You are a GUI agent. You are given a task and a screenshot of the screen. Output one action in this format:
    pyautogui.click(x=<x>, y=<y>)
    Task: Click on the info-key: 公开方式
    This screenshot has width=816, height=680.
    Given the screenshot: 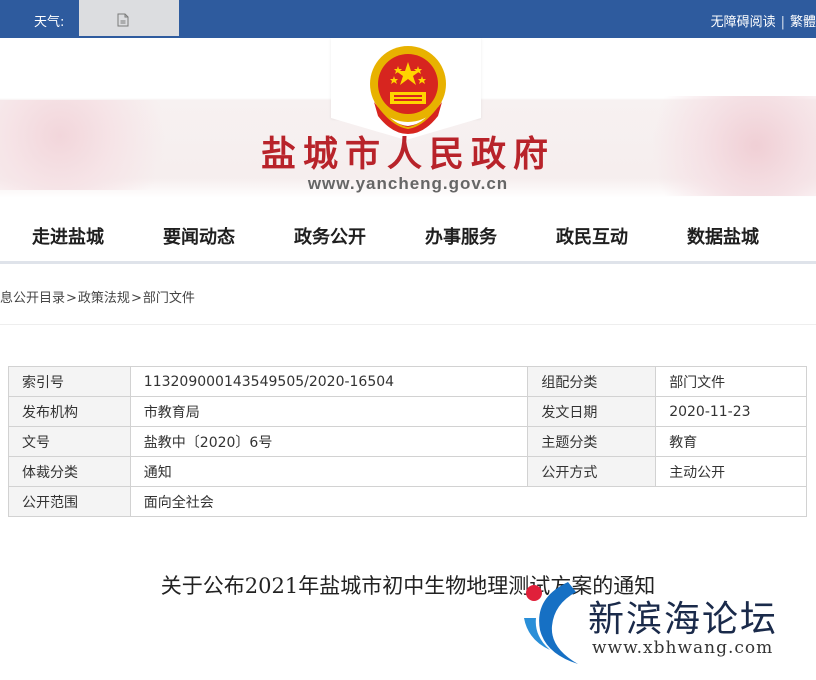 What is the action you would take?
    pyautogui.click(x=592, y=471)
    